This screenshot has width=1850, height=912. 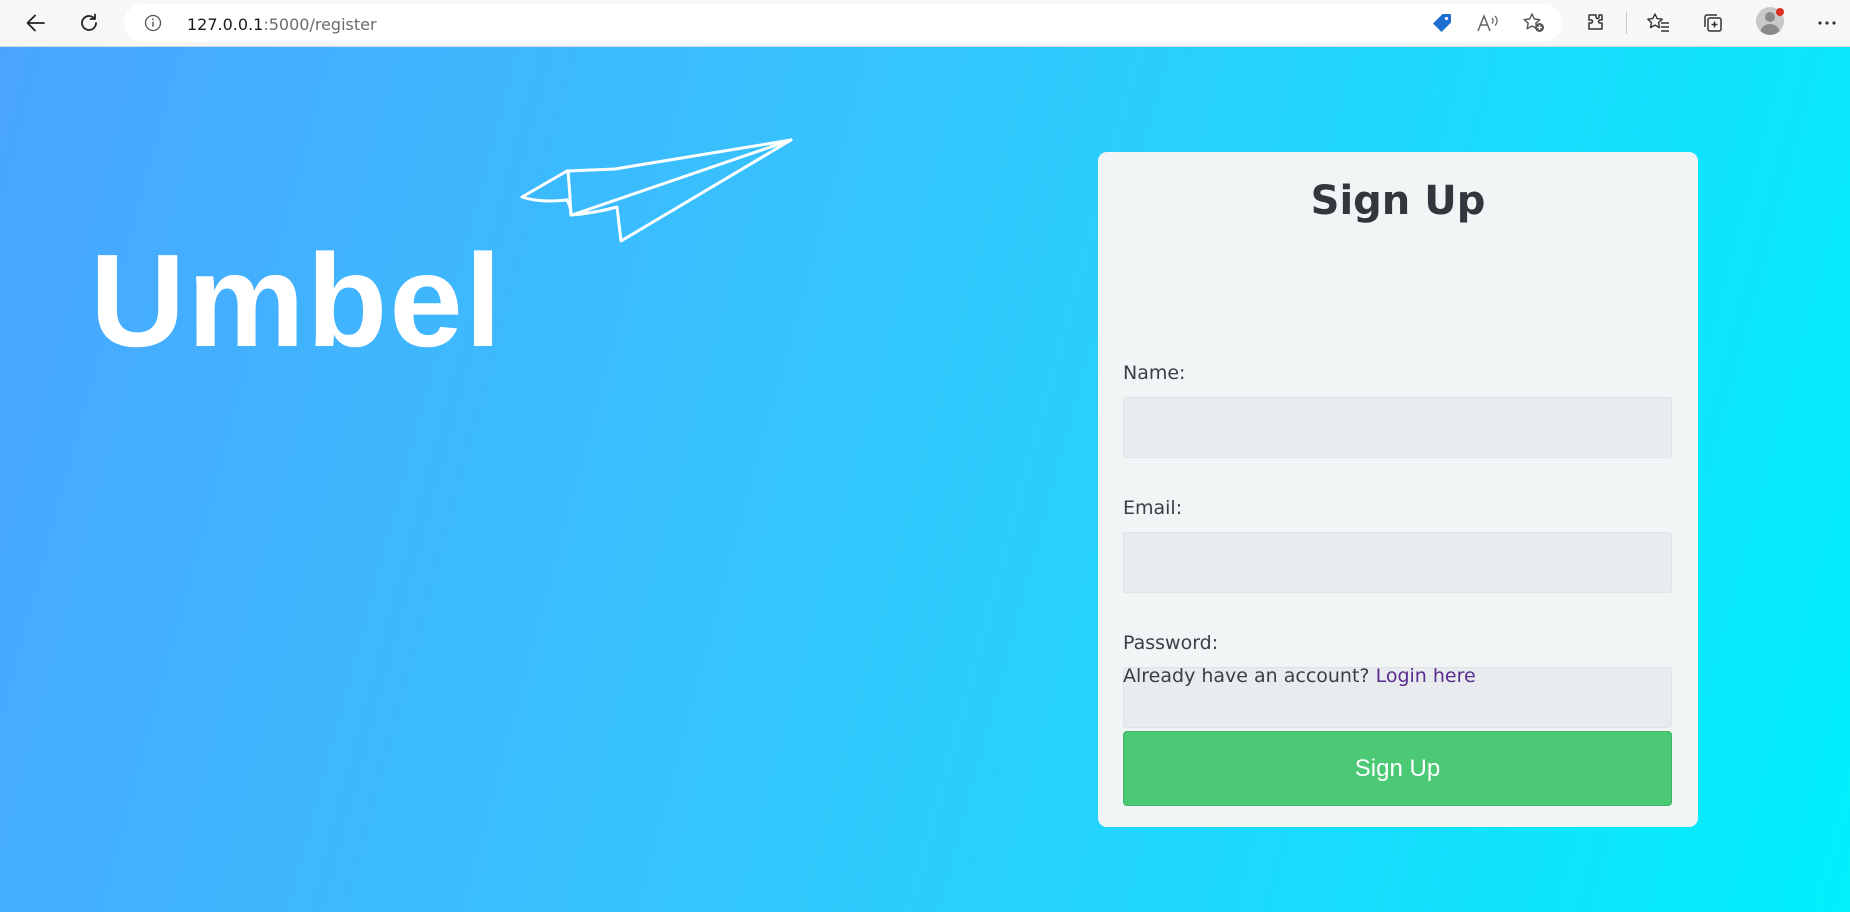 I want to click on back-icon, so click(x=35, y=23).